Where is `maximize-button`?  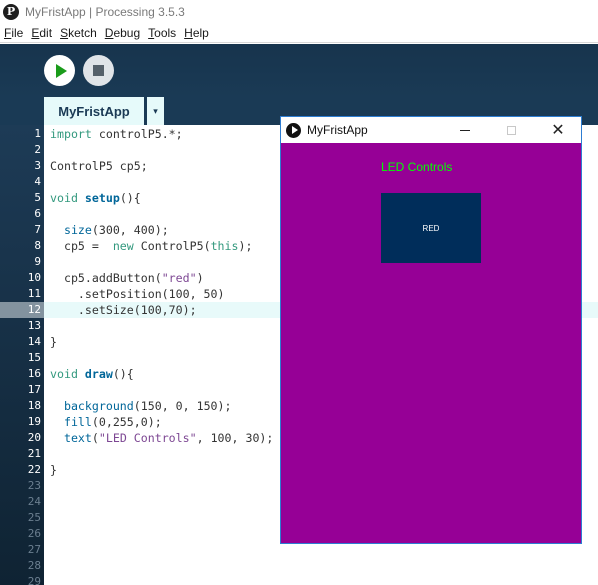 maximize-button is located at coordinates (511, 130).